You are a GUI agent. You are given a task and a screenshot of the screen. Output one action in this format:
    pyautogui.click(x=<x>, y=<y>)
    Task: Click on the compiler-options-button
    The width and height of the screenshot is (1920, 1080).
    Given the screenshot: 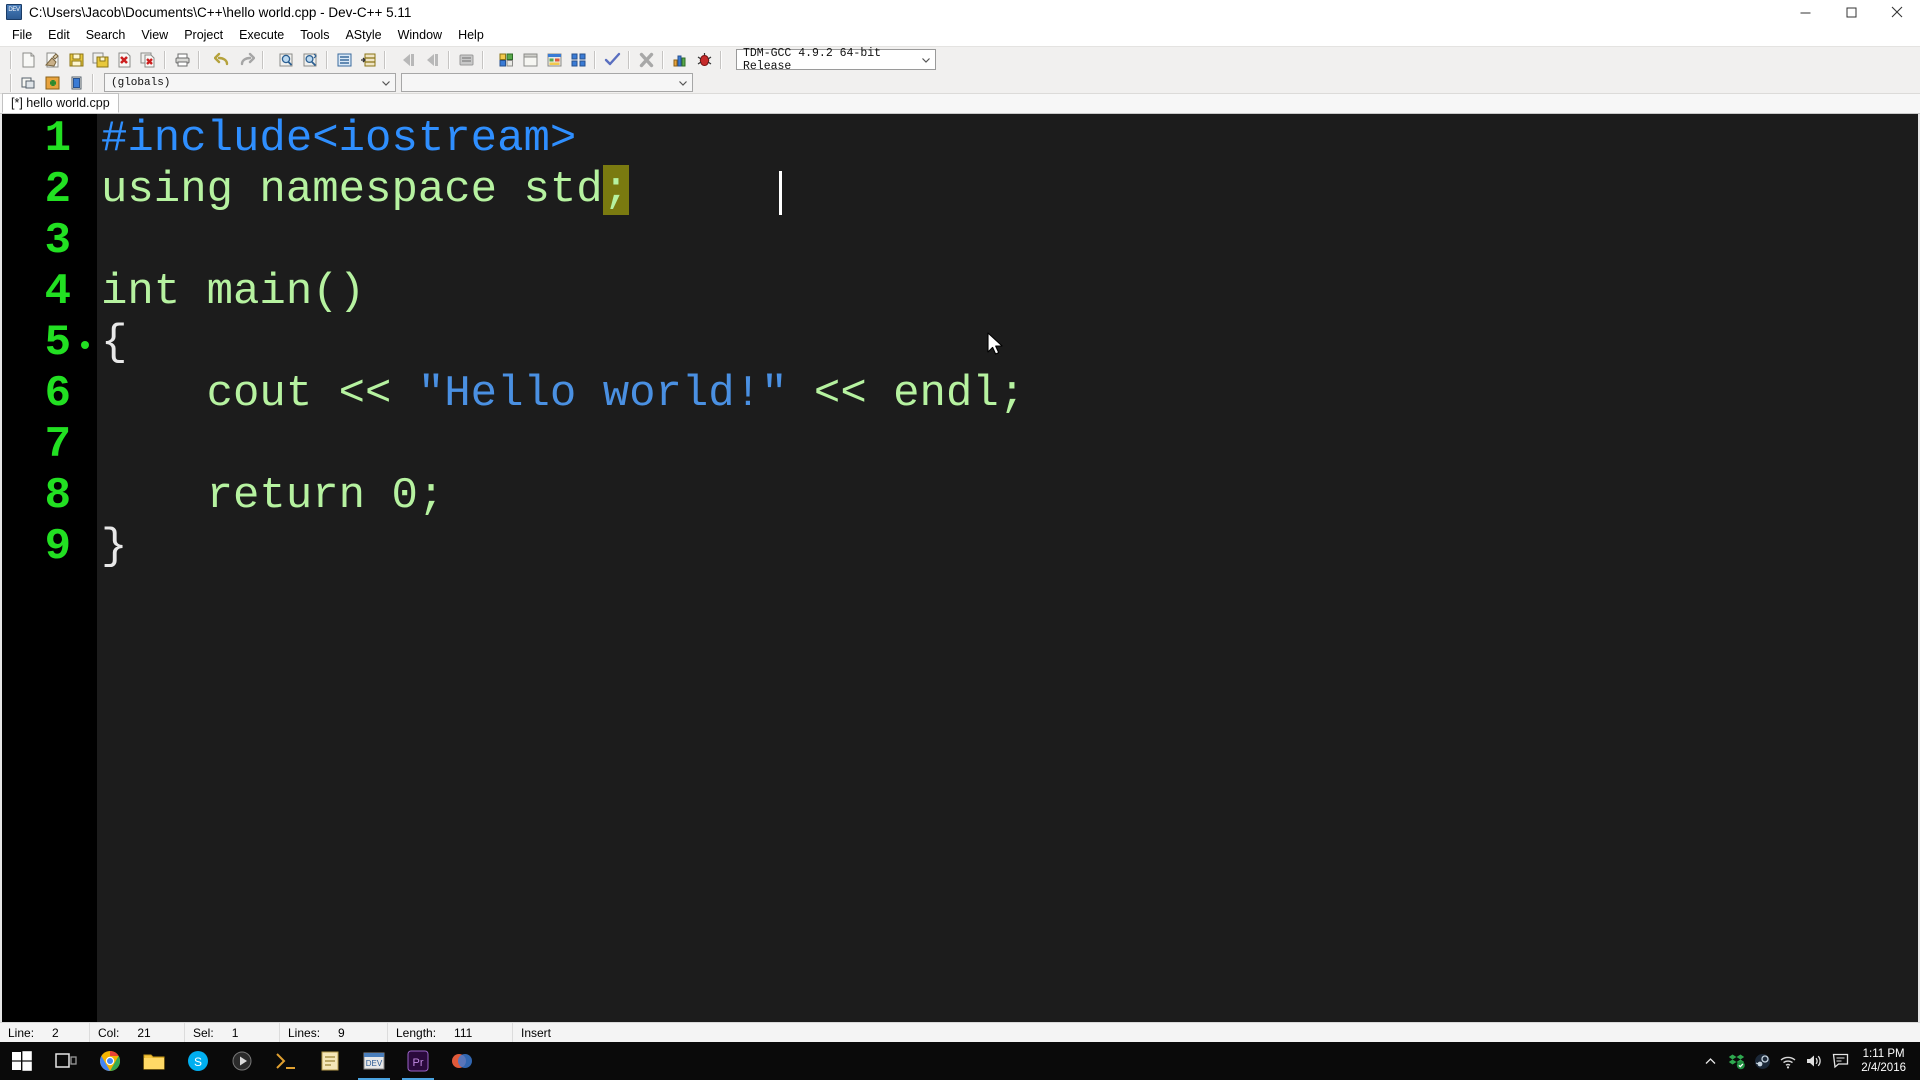 What is the action you would take?
    pyautogui.click(x=578, y=60)
    